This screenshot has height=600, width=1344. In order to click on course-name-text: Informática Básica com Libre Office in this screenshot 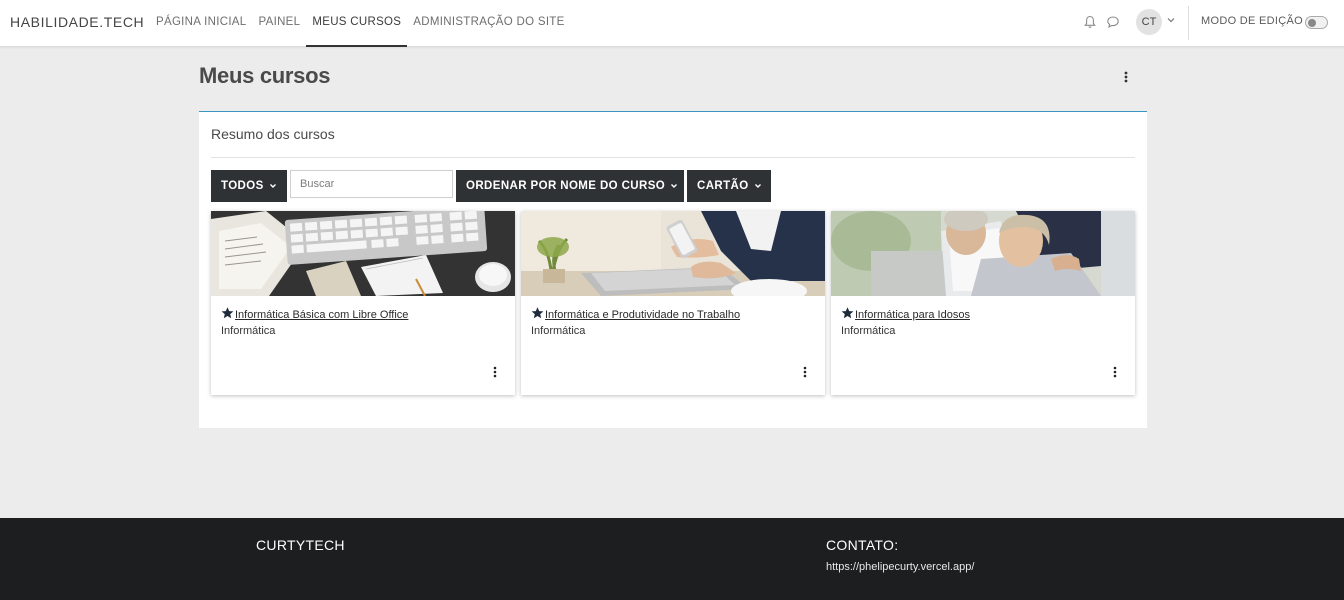, I will do `click(322, 315)`.